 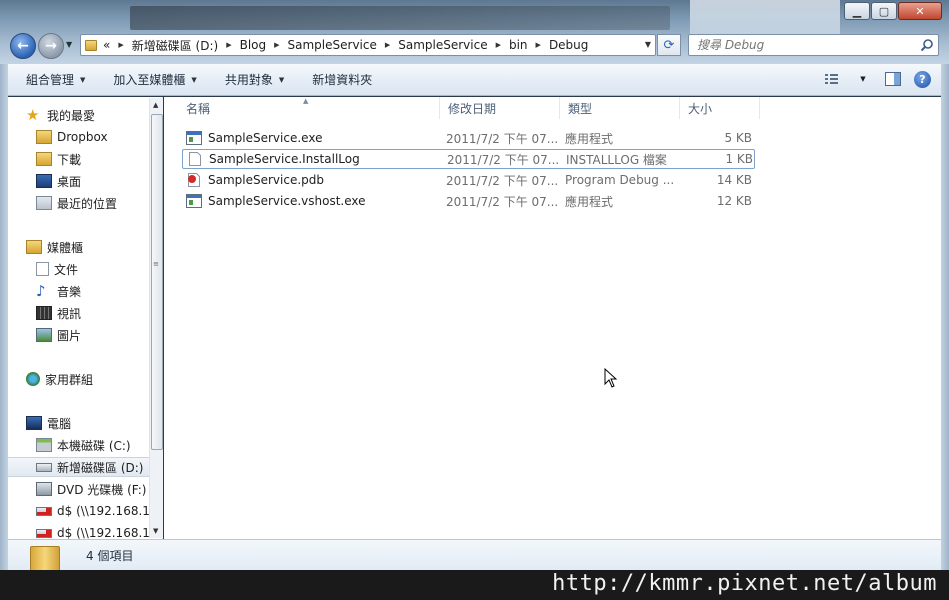 I want to click on chevron-down-icon: ▼, so click(x=281, y=79).